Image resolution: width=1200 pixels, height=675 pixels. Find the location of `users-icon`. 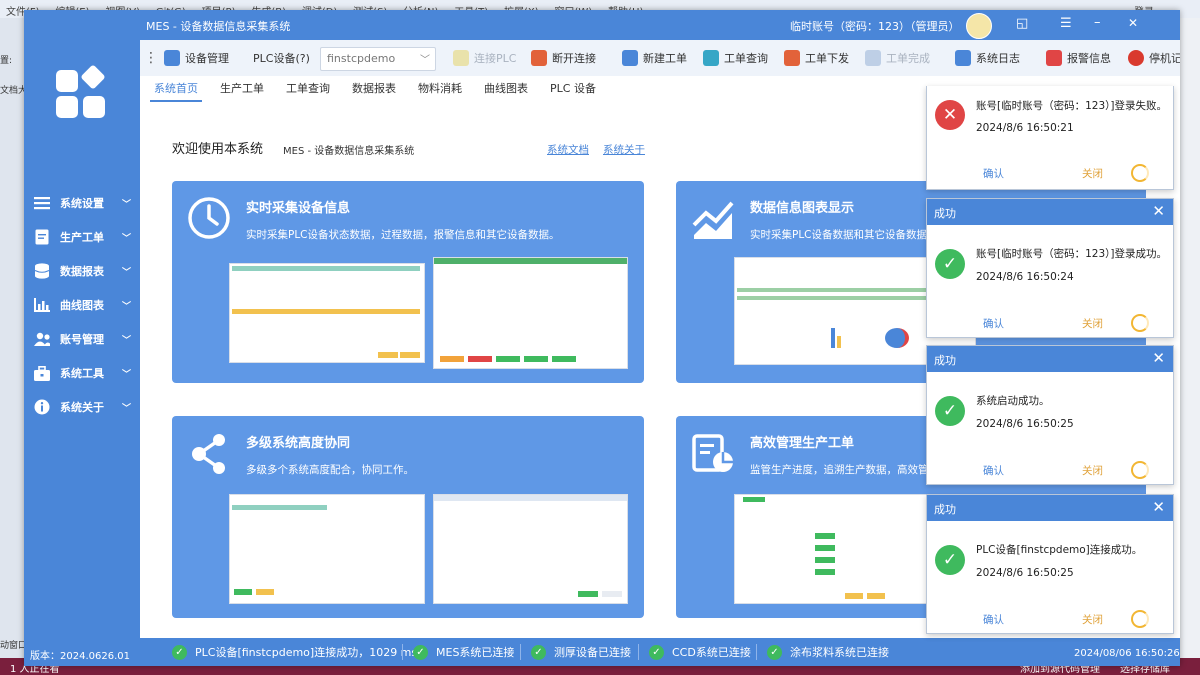

users-icon is located at coordinates (42, 339).